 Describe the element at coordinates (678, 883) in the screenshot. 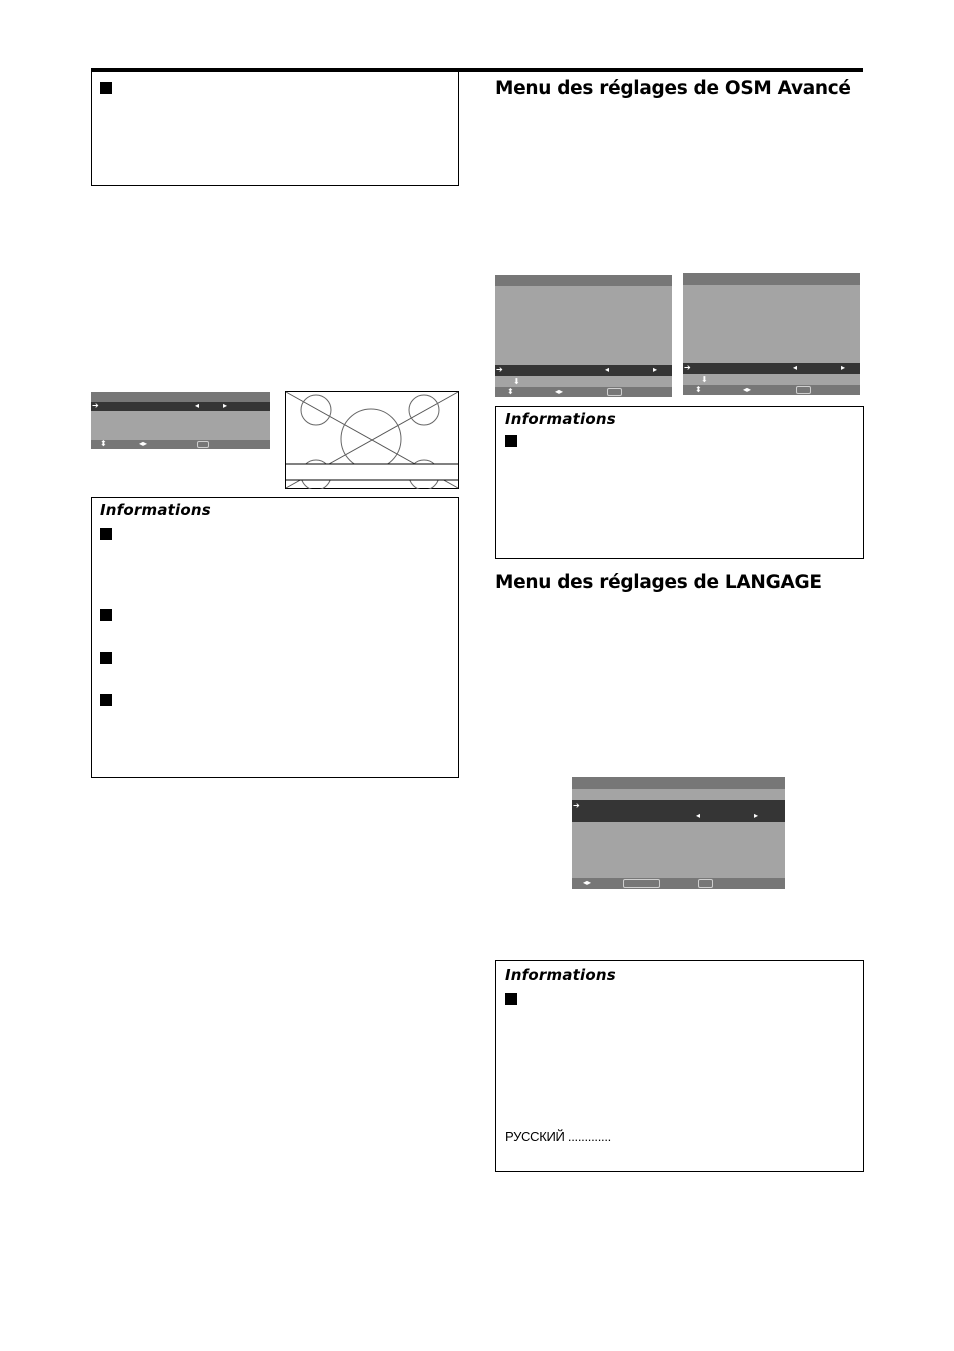

I see `osd-footer: ◂▸` at that location.